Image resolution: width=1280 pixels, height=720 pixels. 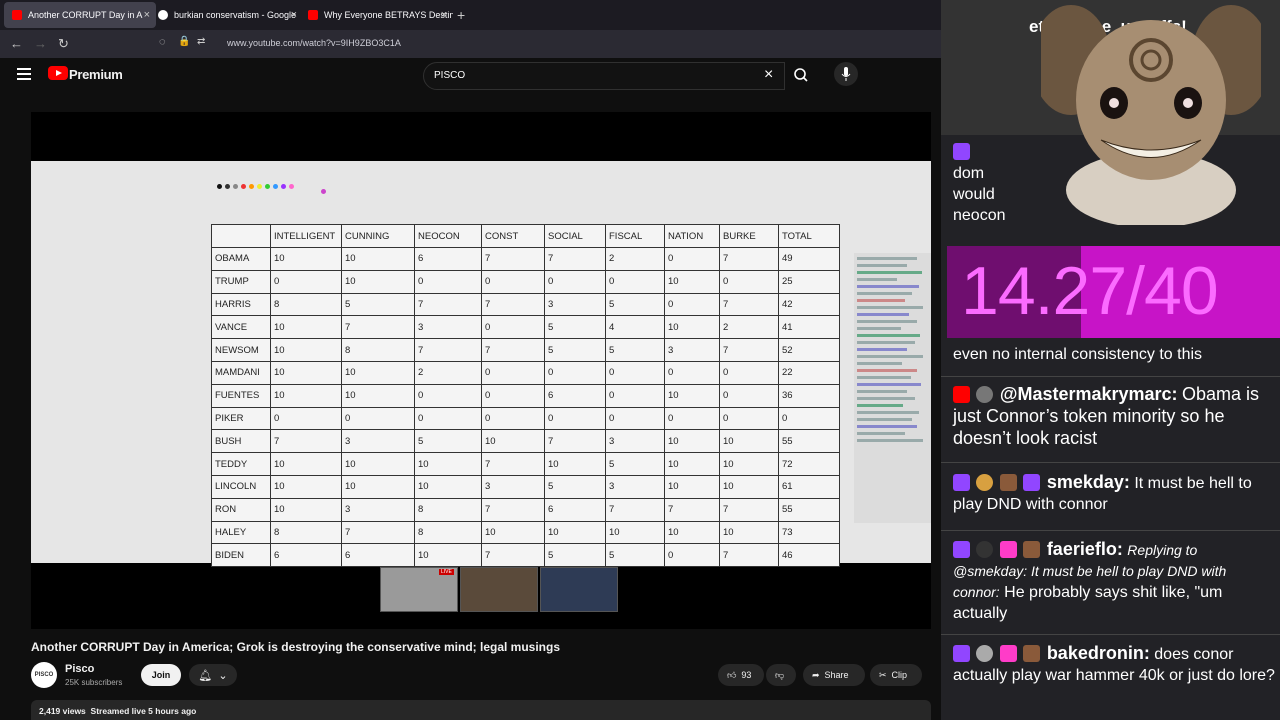 What do you see at coordinates (313, 15) in the screenshot?
I see `youtube-favicon-icon` at bounding box center [313, 15].